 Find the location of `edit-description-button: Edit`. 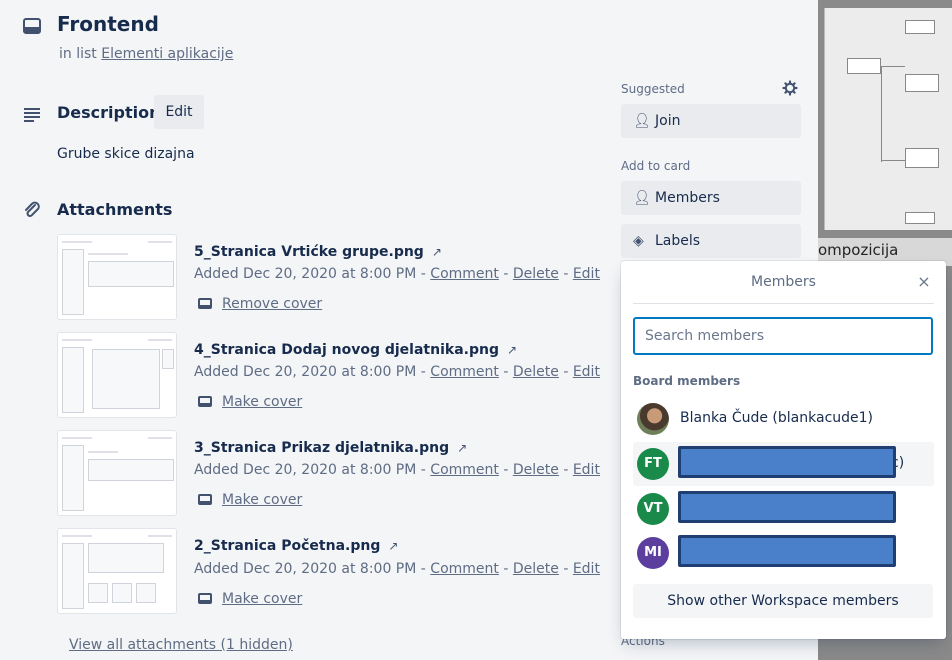

edit-description-button: Edit is located at coordinates (179, 112).